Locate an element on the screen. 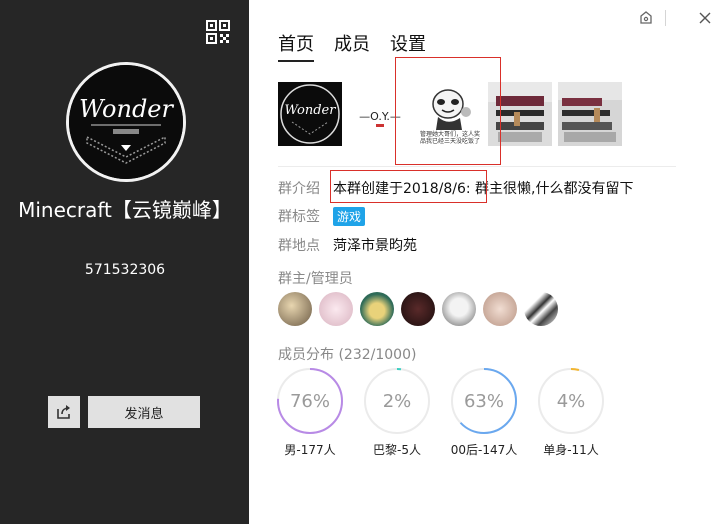 The width and height of the screenshot is (724, 524). share-icon is located at coordinates (63, 412).